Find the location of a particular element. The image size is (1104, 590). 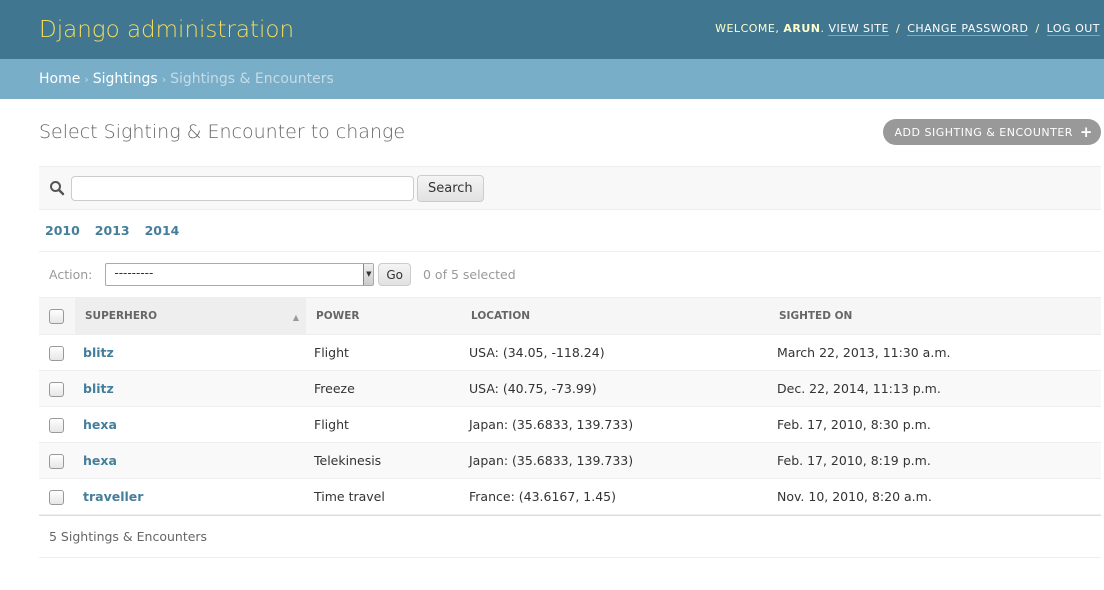

add-sighting-button: Add Sighting & Encounter + is located at coordinates (991, 132).